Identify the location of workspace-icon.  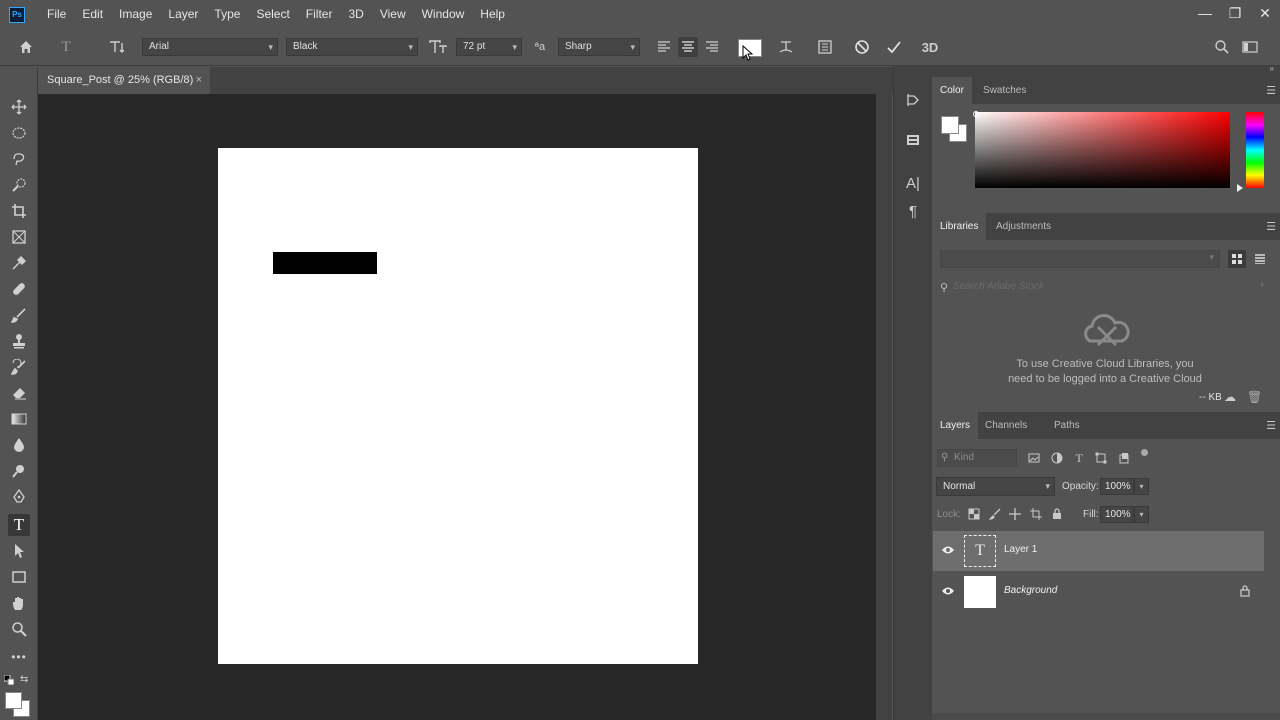
(1250, 47).